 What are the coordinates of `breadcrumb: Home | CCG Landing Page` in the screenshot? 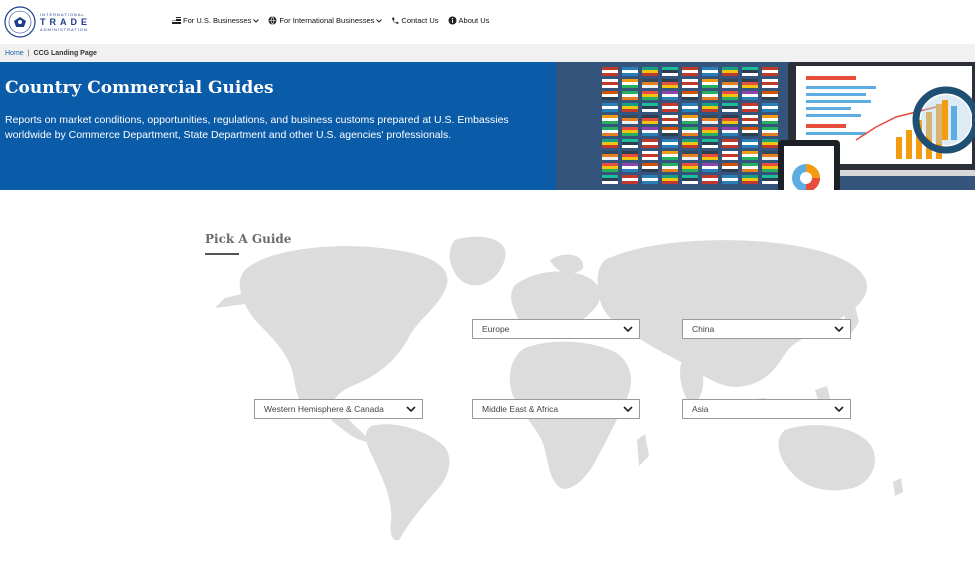 It's located at (487, 53).